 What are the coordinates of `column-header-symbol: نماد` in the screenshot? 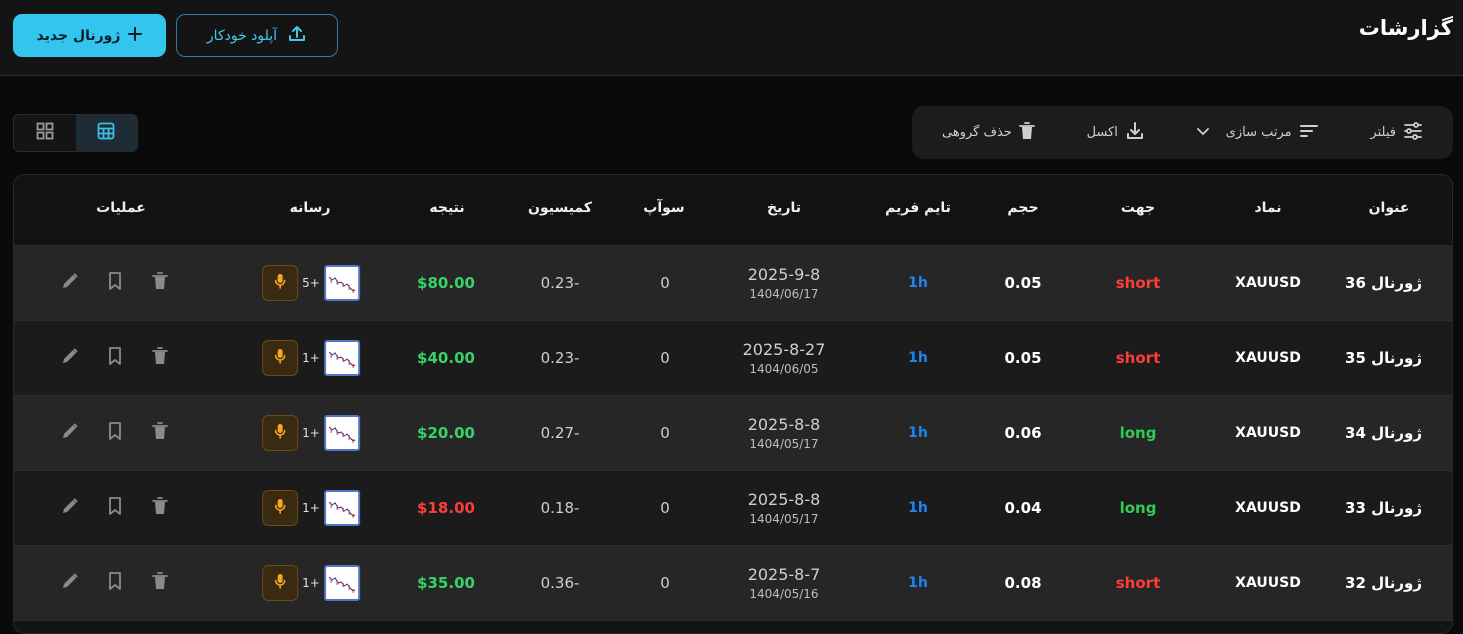 It's located at (1268, 208).